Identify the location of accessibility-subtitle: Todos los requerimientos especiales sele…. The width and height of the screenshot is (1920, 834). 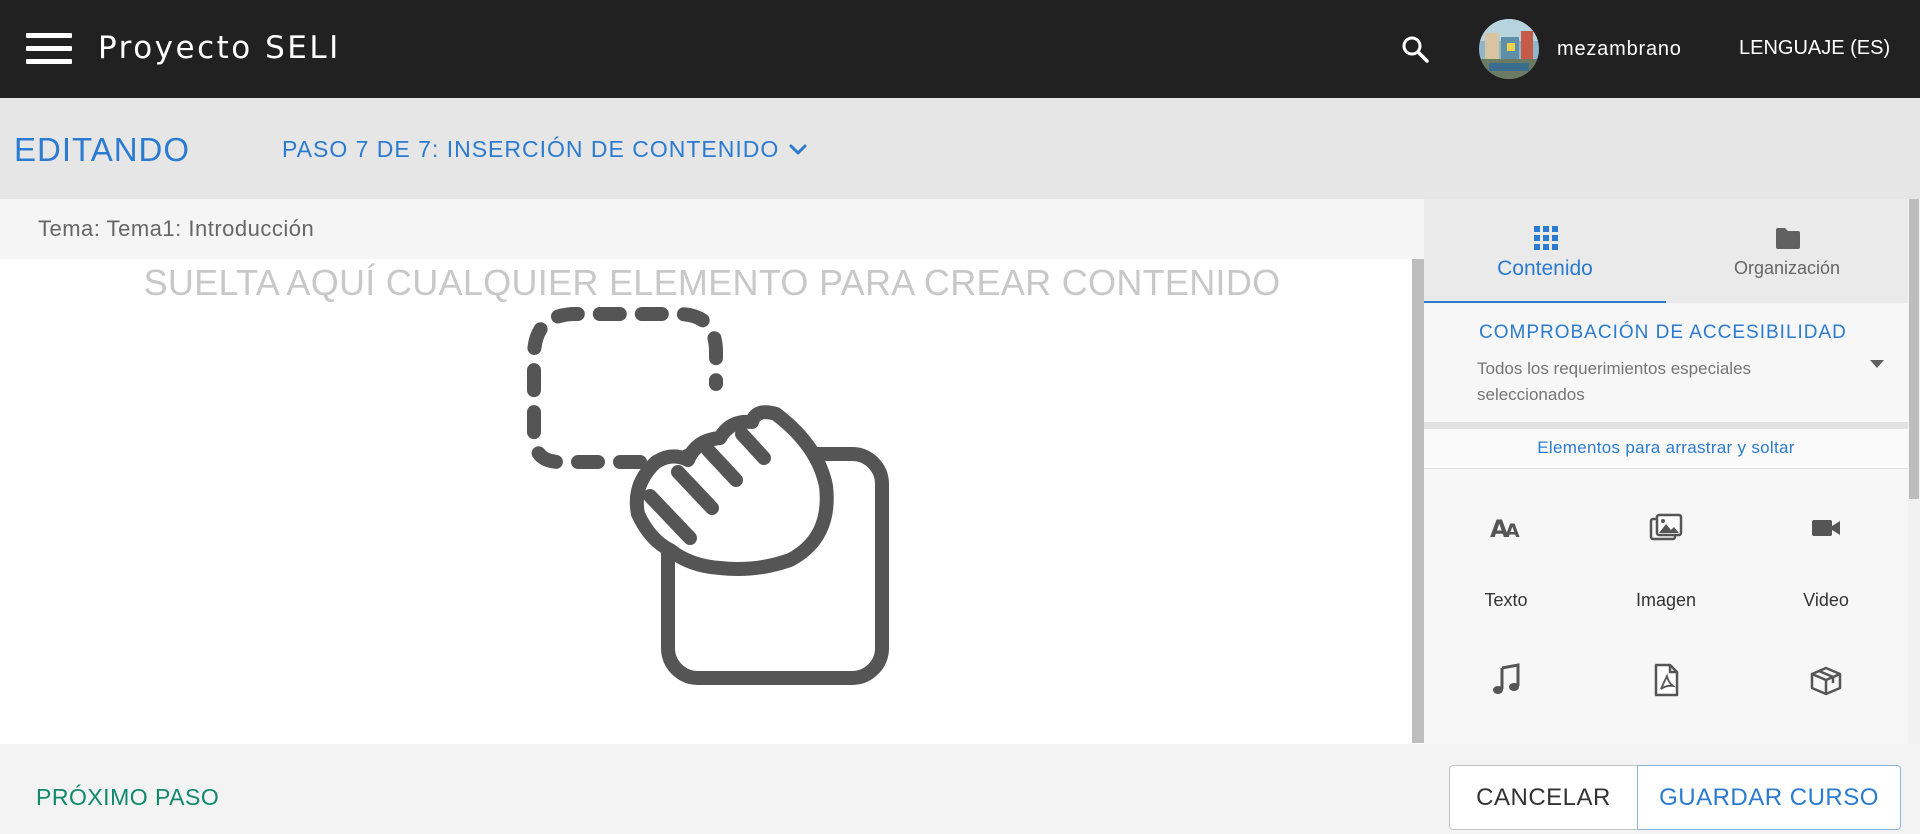
(1614, 381).